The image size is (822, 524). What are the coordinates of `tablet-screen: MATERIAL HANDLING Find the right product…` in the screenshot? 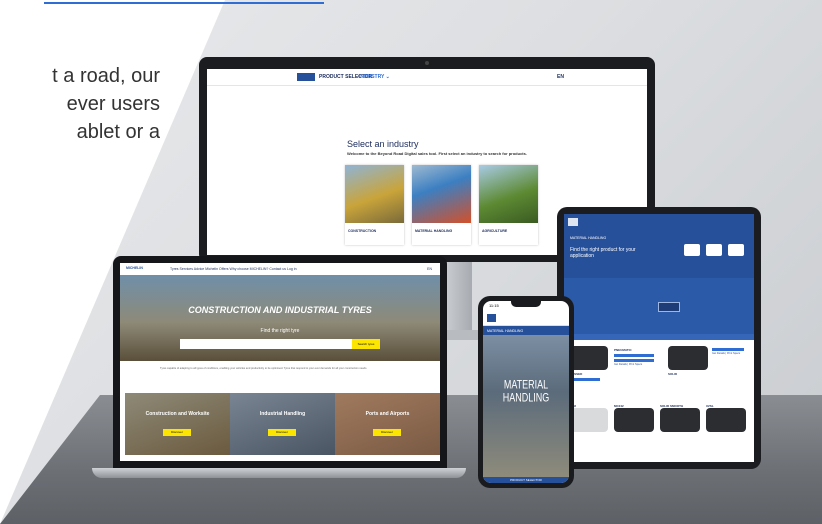 It's located at (659, 338).